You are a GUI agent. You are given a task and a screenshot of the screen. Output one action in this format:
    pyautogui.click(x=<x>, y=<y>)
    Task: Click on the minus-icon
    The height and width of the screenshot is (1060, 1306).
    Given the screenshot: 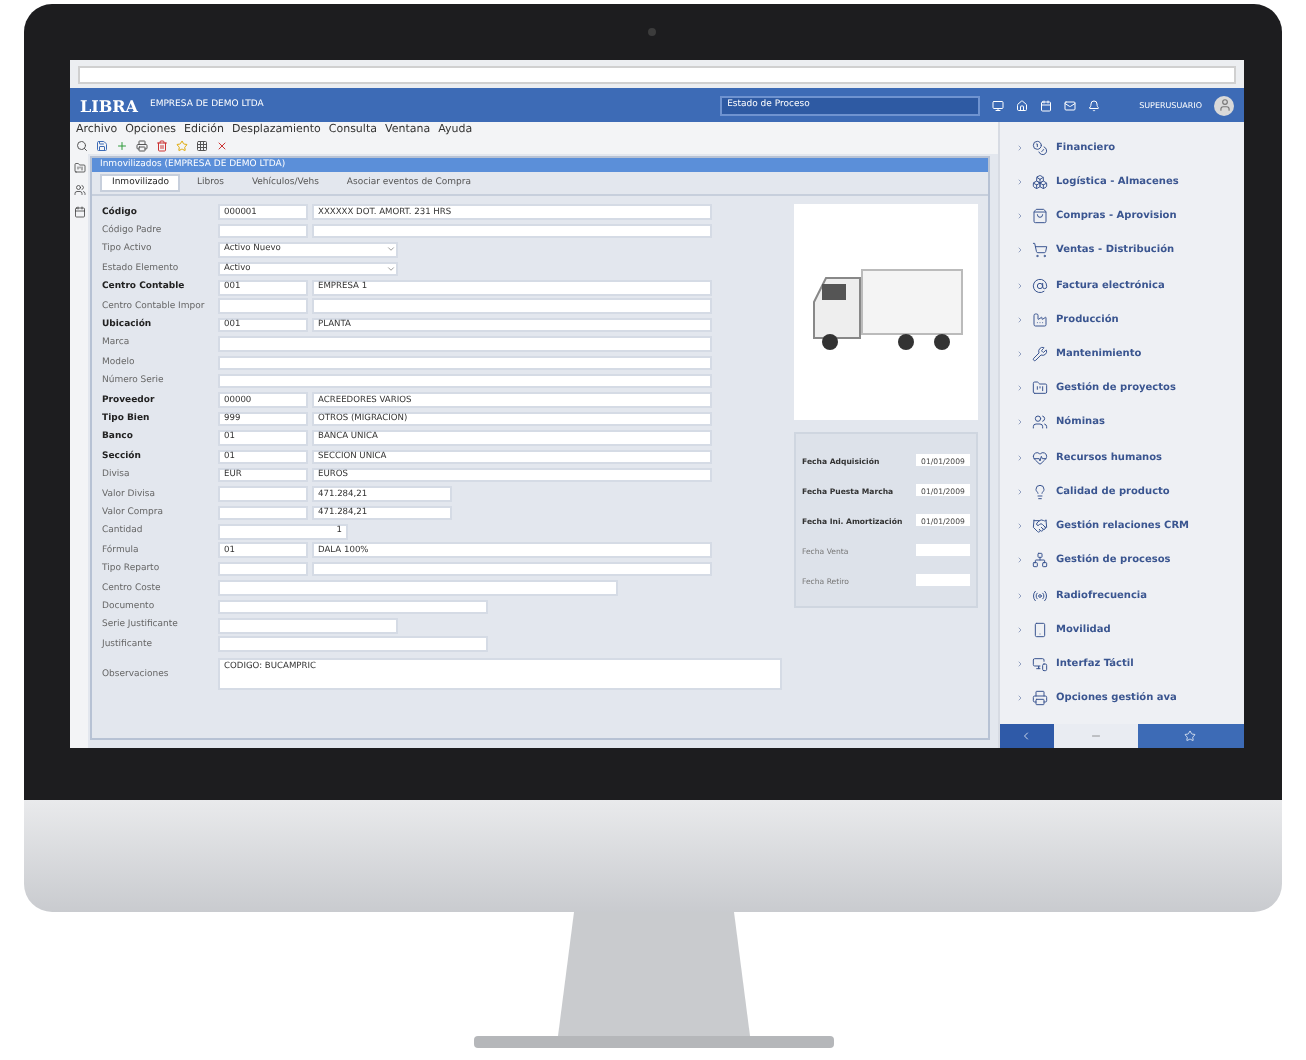 What is the action you would take?
    pyautogui.click(x=1095, y=736)
    